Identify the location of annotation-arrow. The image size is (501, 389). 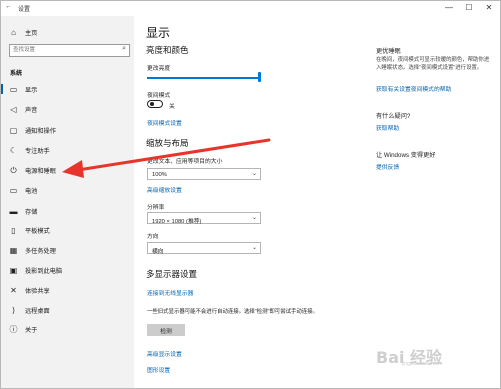
(166, 158).